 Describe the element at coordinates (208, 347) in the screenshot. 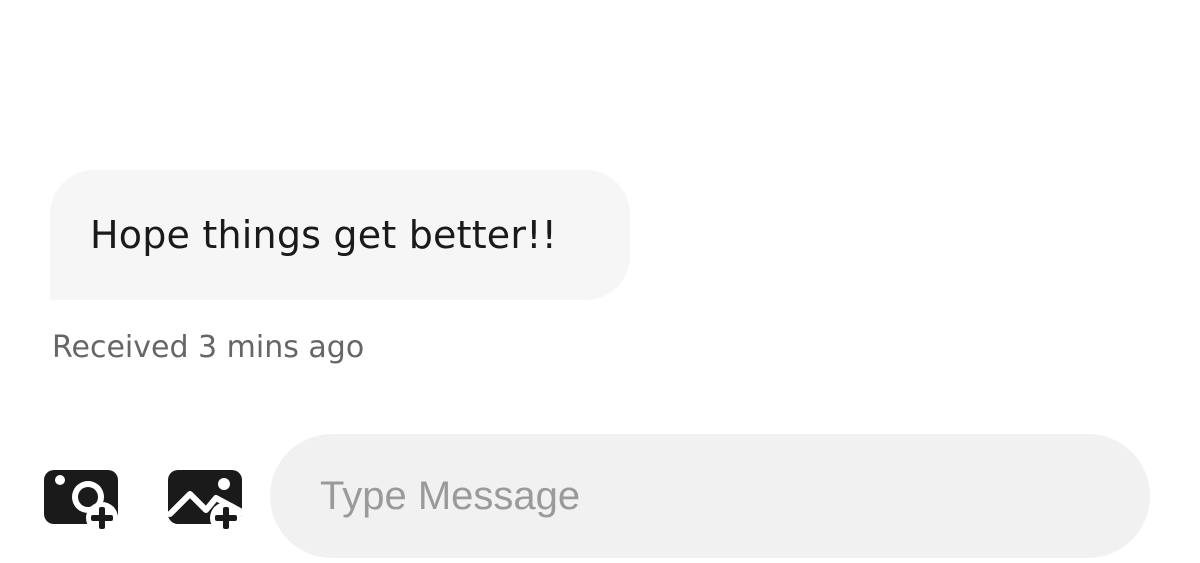

I see `message-received-time: Received 3 mins ago` at that location.